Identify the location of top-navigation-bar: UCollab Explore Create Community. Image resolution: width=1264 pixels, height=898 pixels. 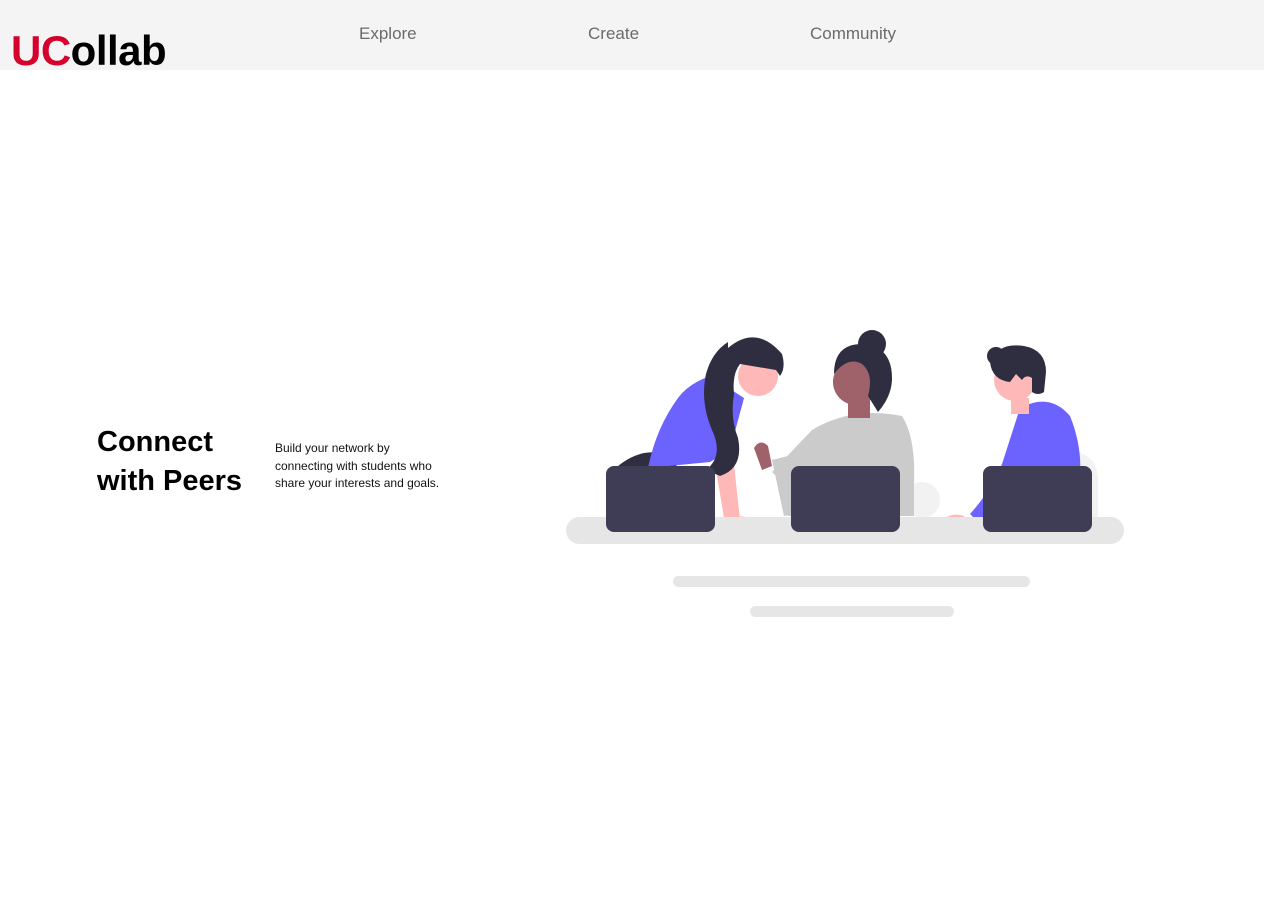
(632, 37).